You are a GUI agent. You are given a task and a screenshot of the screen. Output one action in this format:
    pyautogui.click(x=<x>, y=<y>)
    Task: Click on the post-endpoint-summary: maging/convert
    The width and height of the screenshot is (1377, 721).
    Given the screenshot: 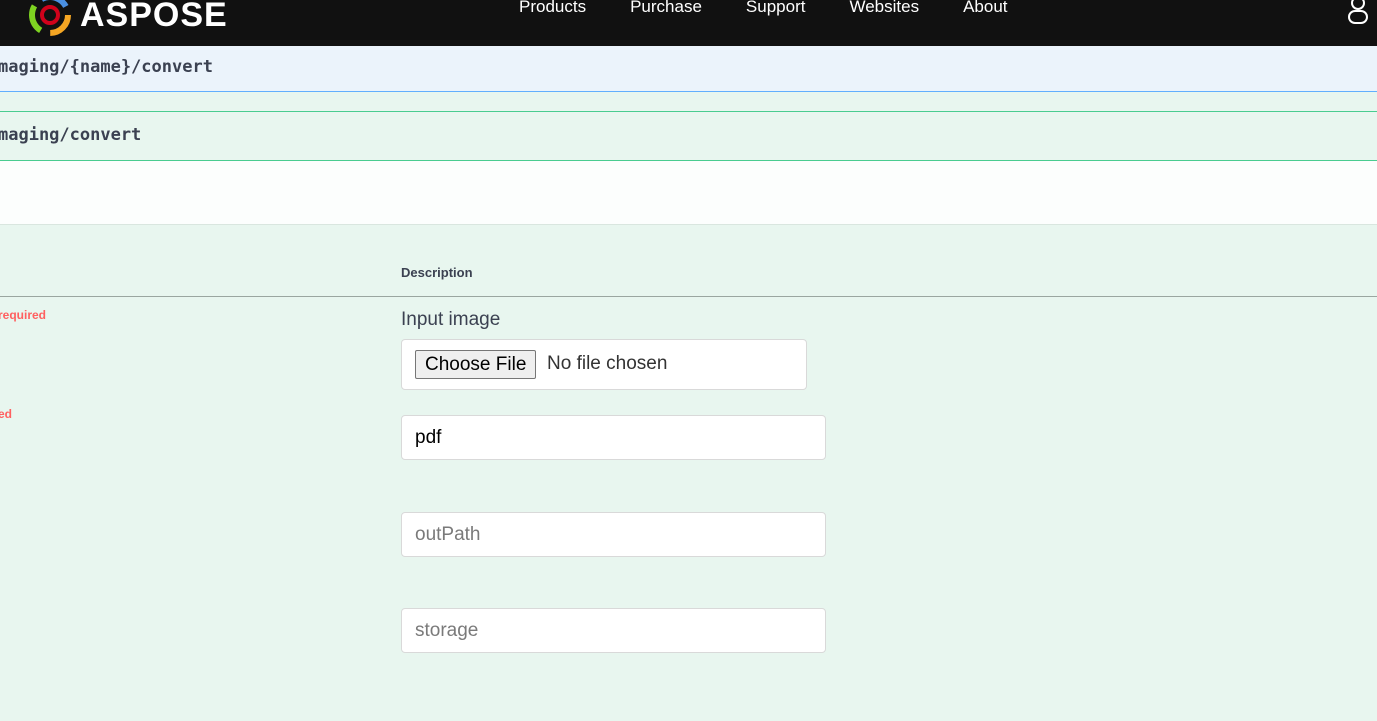 What is the action you would take?
    pyautogui.click(x=688, y=136)
    